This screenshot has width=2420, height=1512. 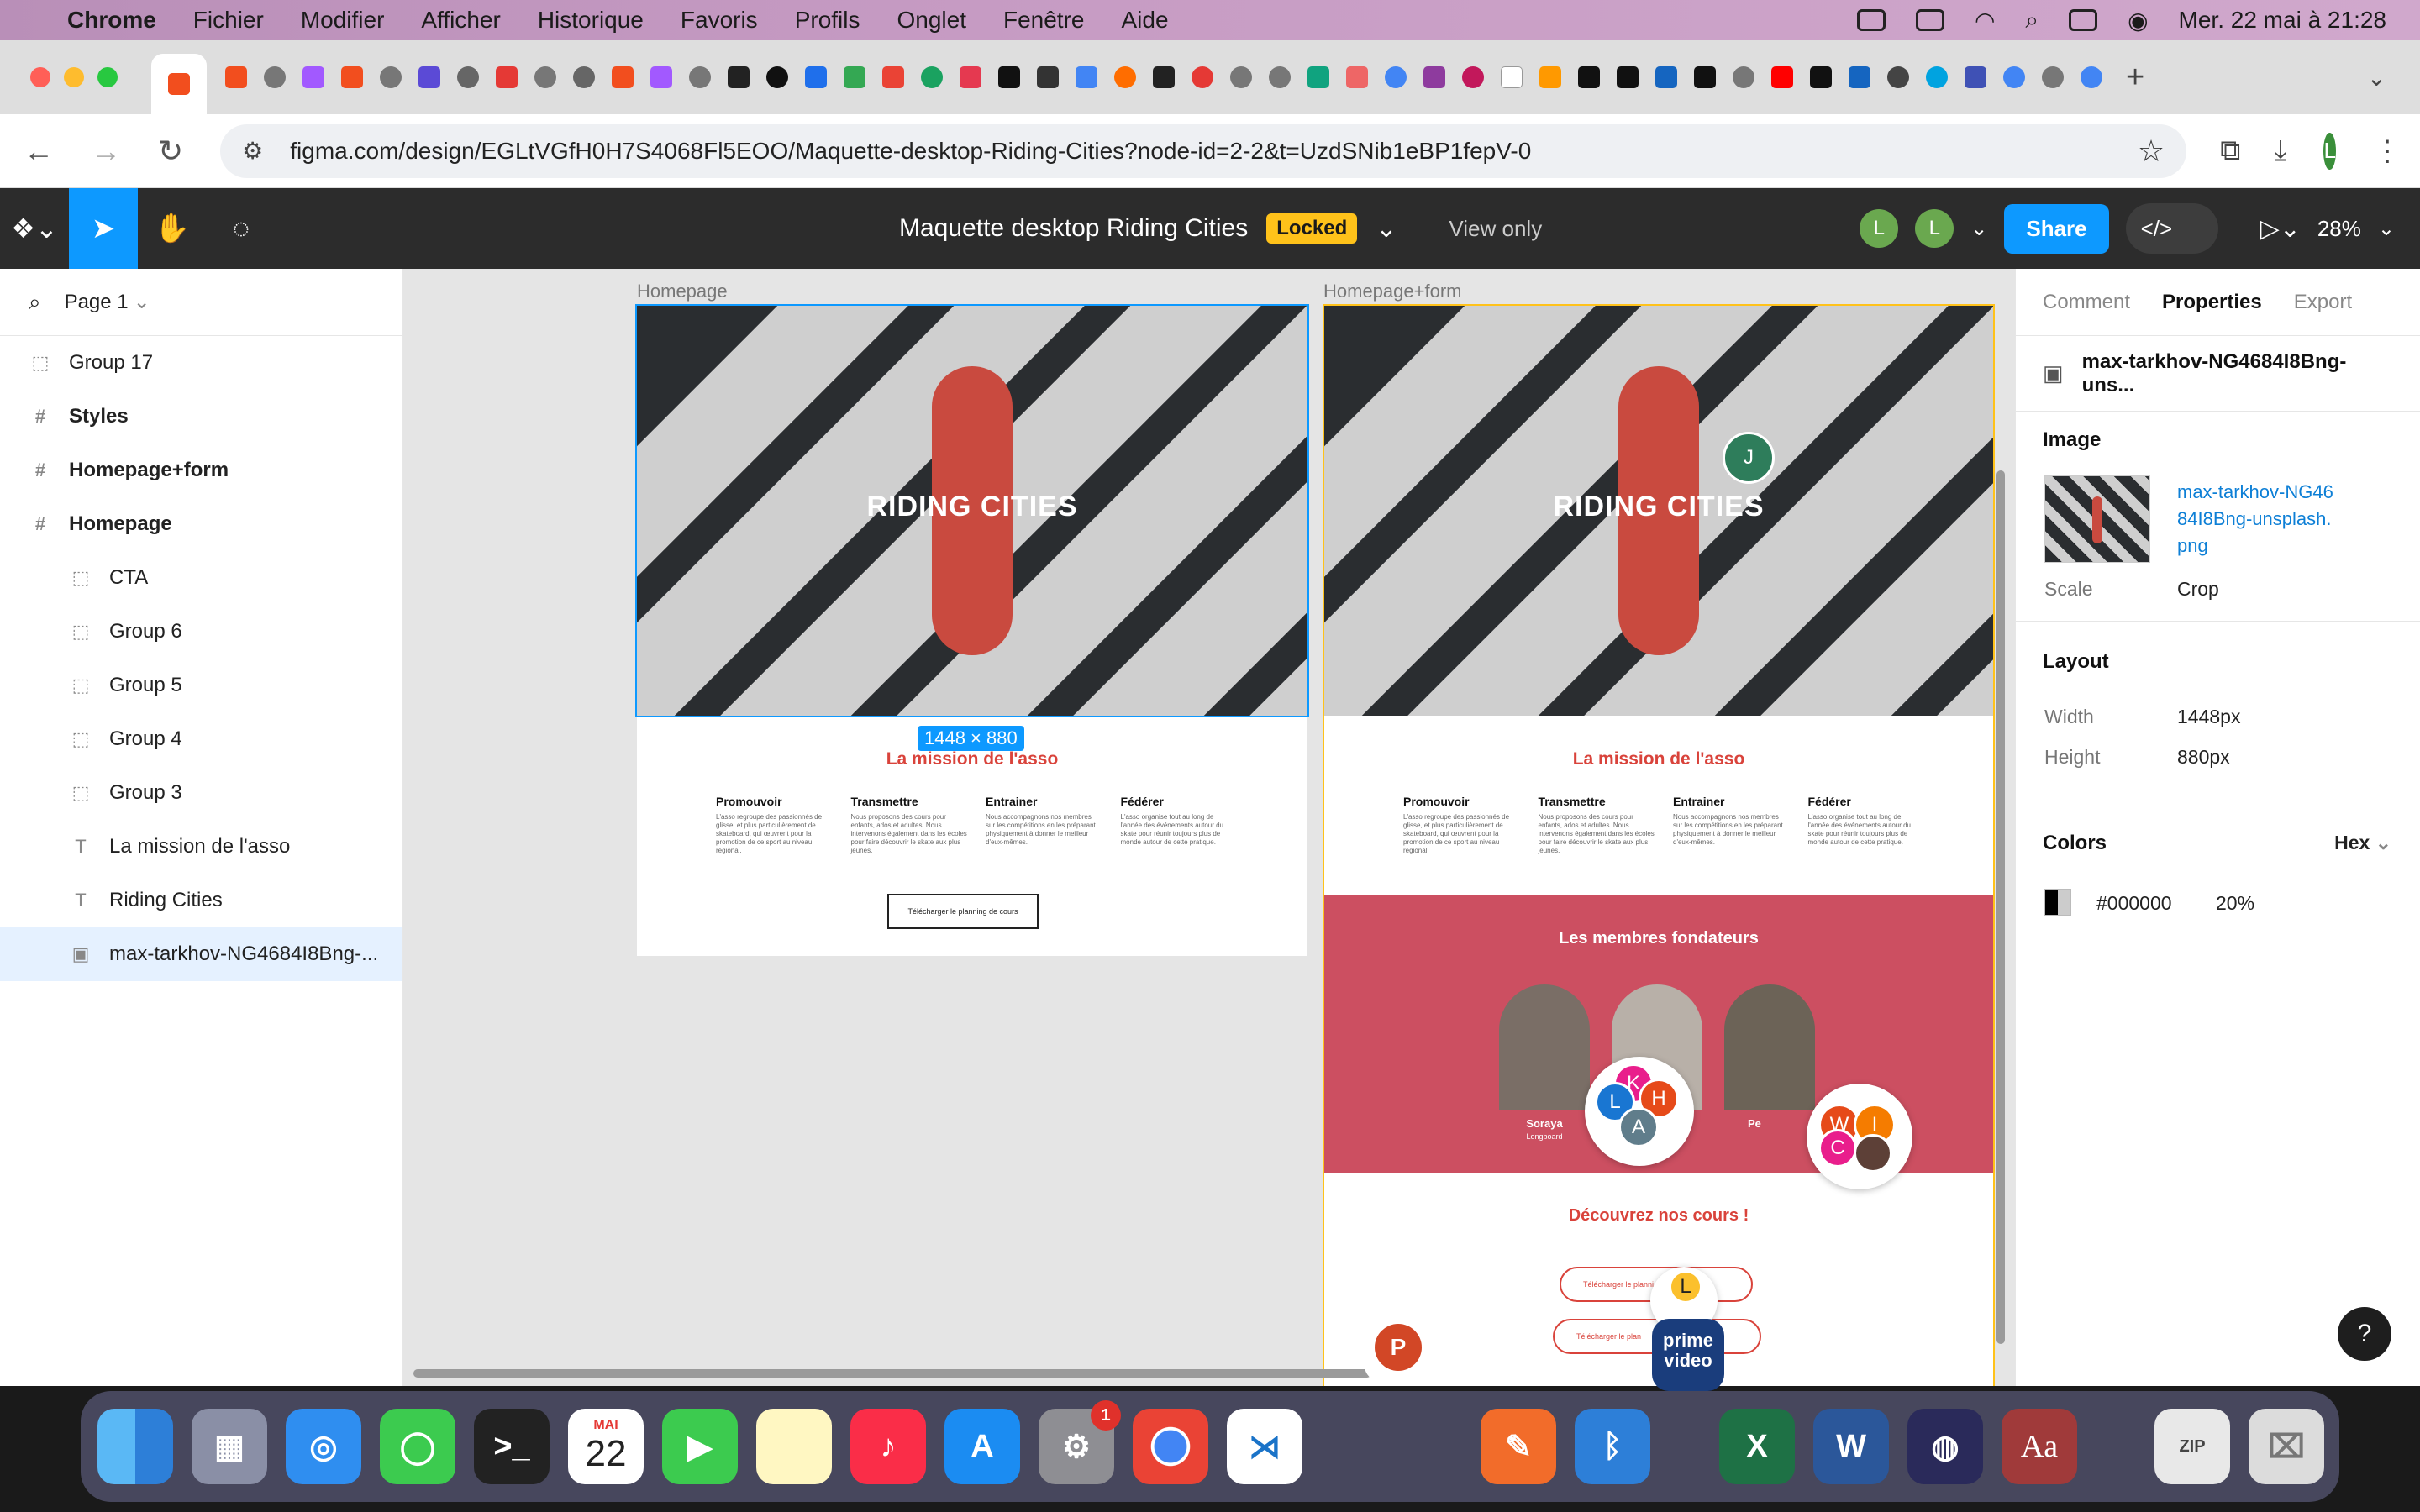 What do you see at coordinates (2000, 907) in the screenshot?
I see `vertical-scrollbar` at bounding box center [2000, 907].